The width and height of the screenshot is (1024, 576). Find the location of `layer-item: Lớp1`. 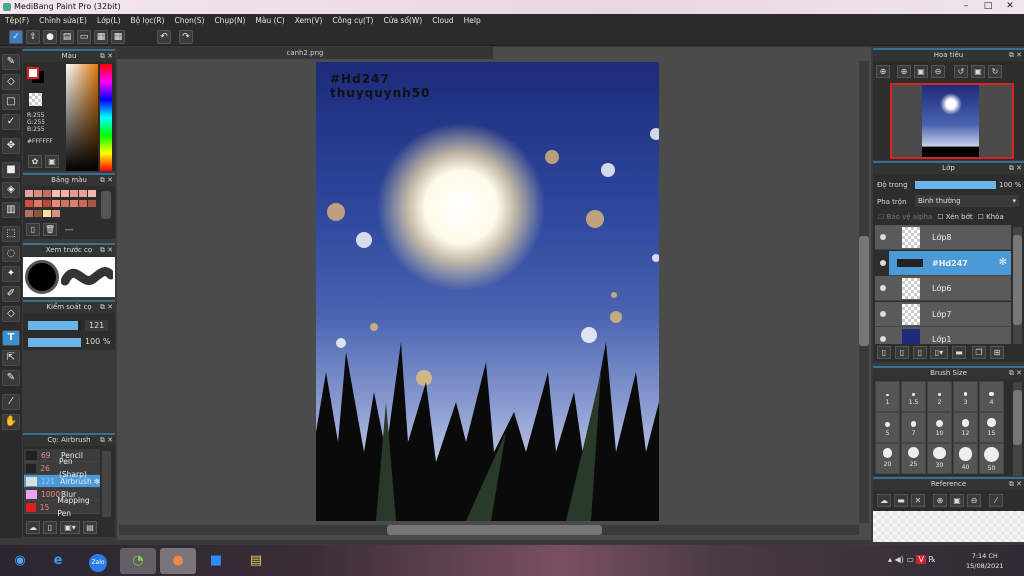

layer-item: Lớp1 is located at coordinates (943, 335).